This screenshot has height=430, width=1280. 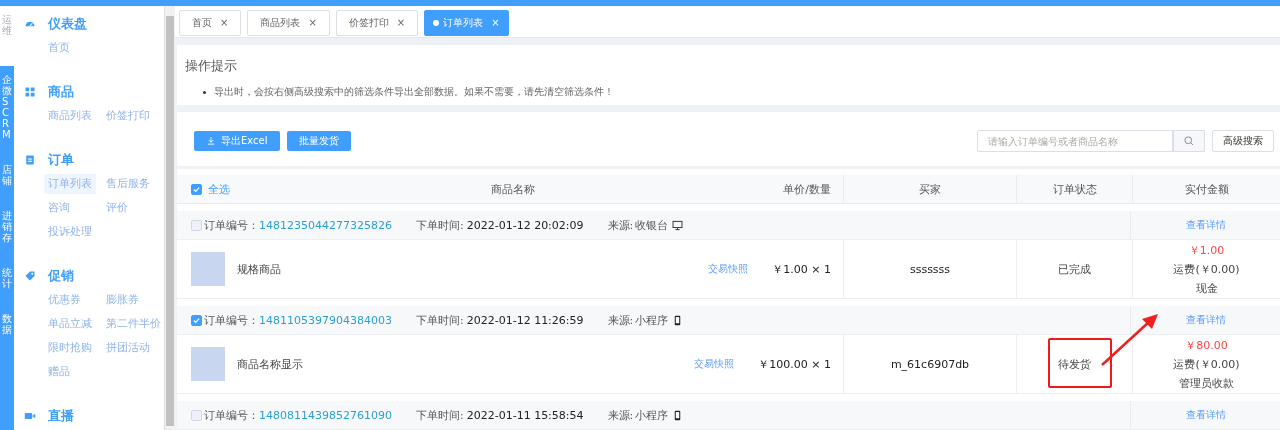 I want to click on menu-item: 膨胀券, so click(x=122, y=300).